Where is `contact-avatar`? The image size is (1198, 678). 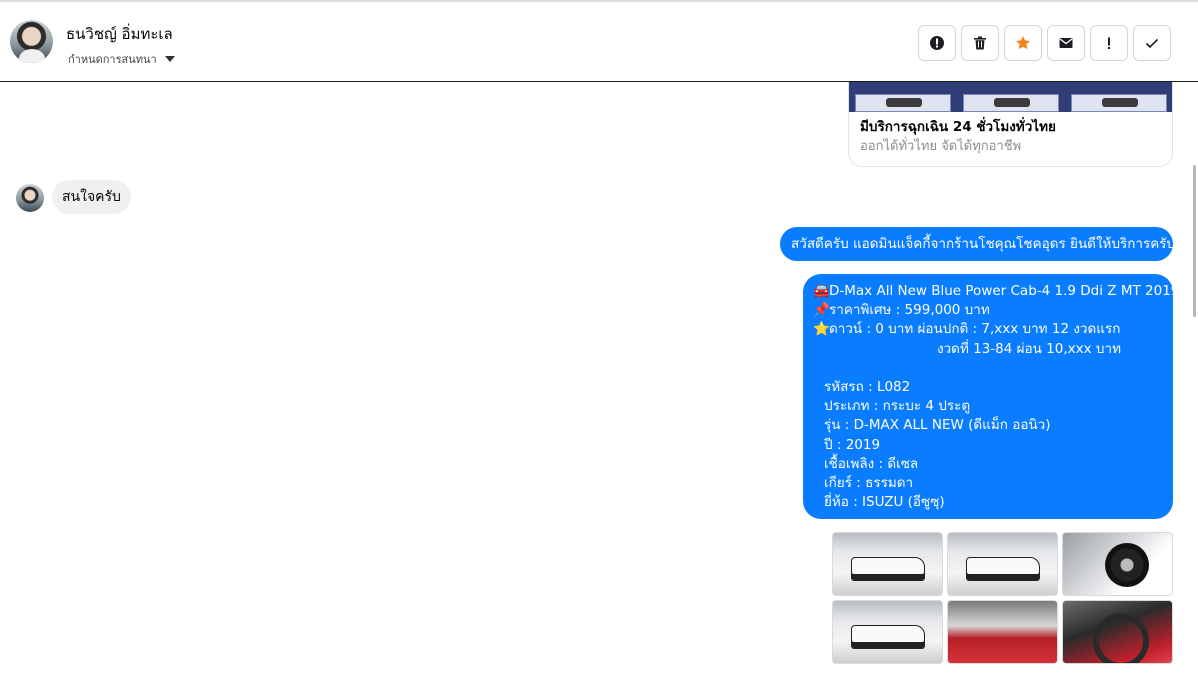
contact-avatar is located at coordinates (31, 41).